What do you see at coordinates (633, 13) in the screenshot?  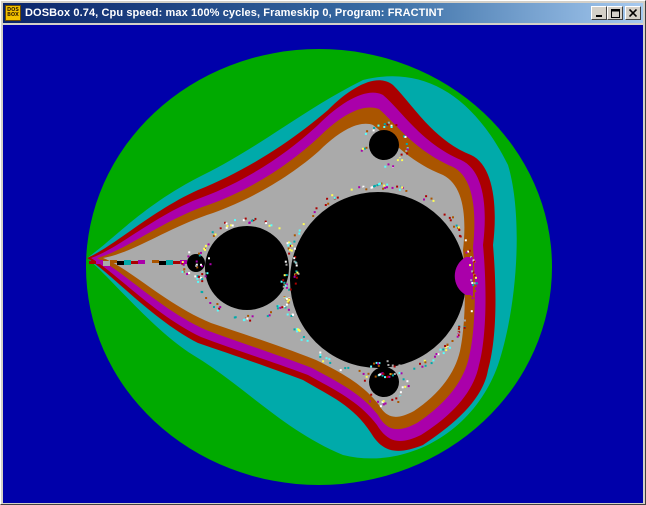 I see `close-button` at bounding box center [633, 13].